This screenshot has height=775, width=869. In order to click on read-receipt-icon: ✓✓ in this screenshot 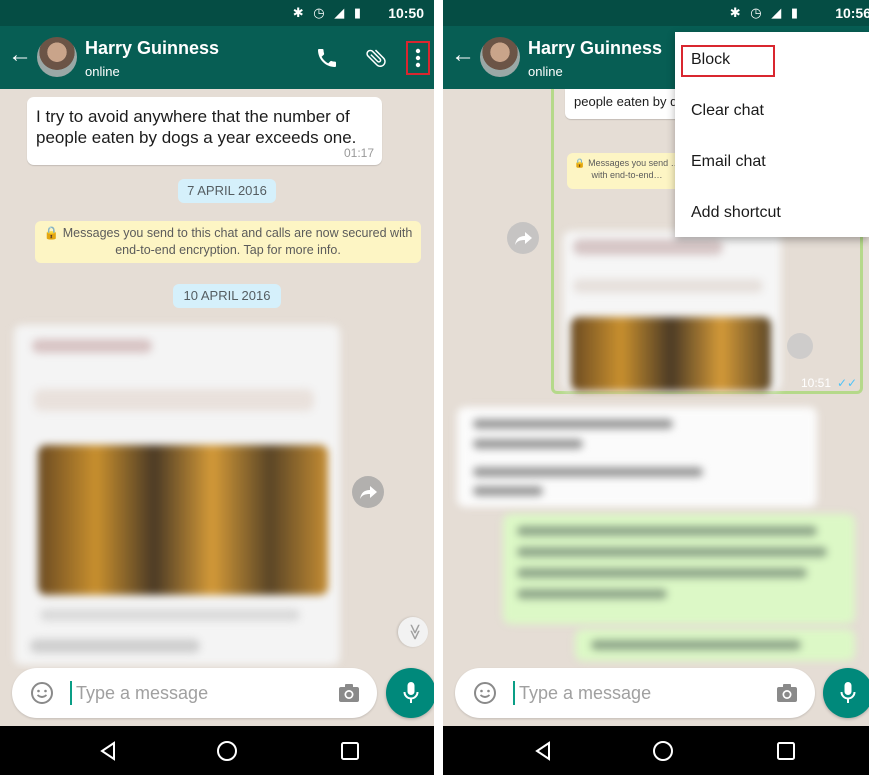, I will do `click(847, 383)`.